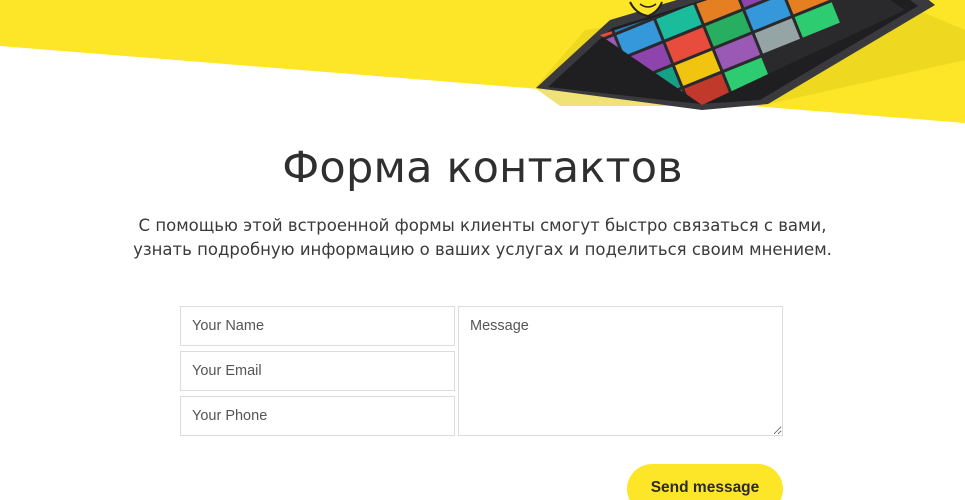 The height and width of the screenshot is (500, 965). I want to click on send-message-button: Send message, so click(705, 482).